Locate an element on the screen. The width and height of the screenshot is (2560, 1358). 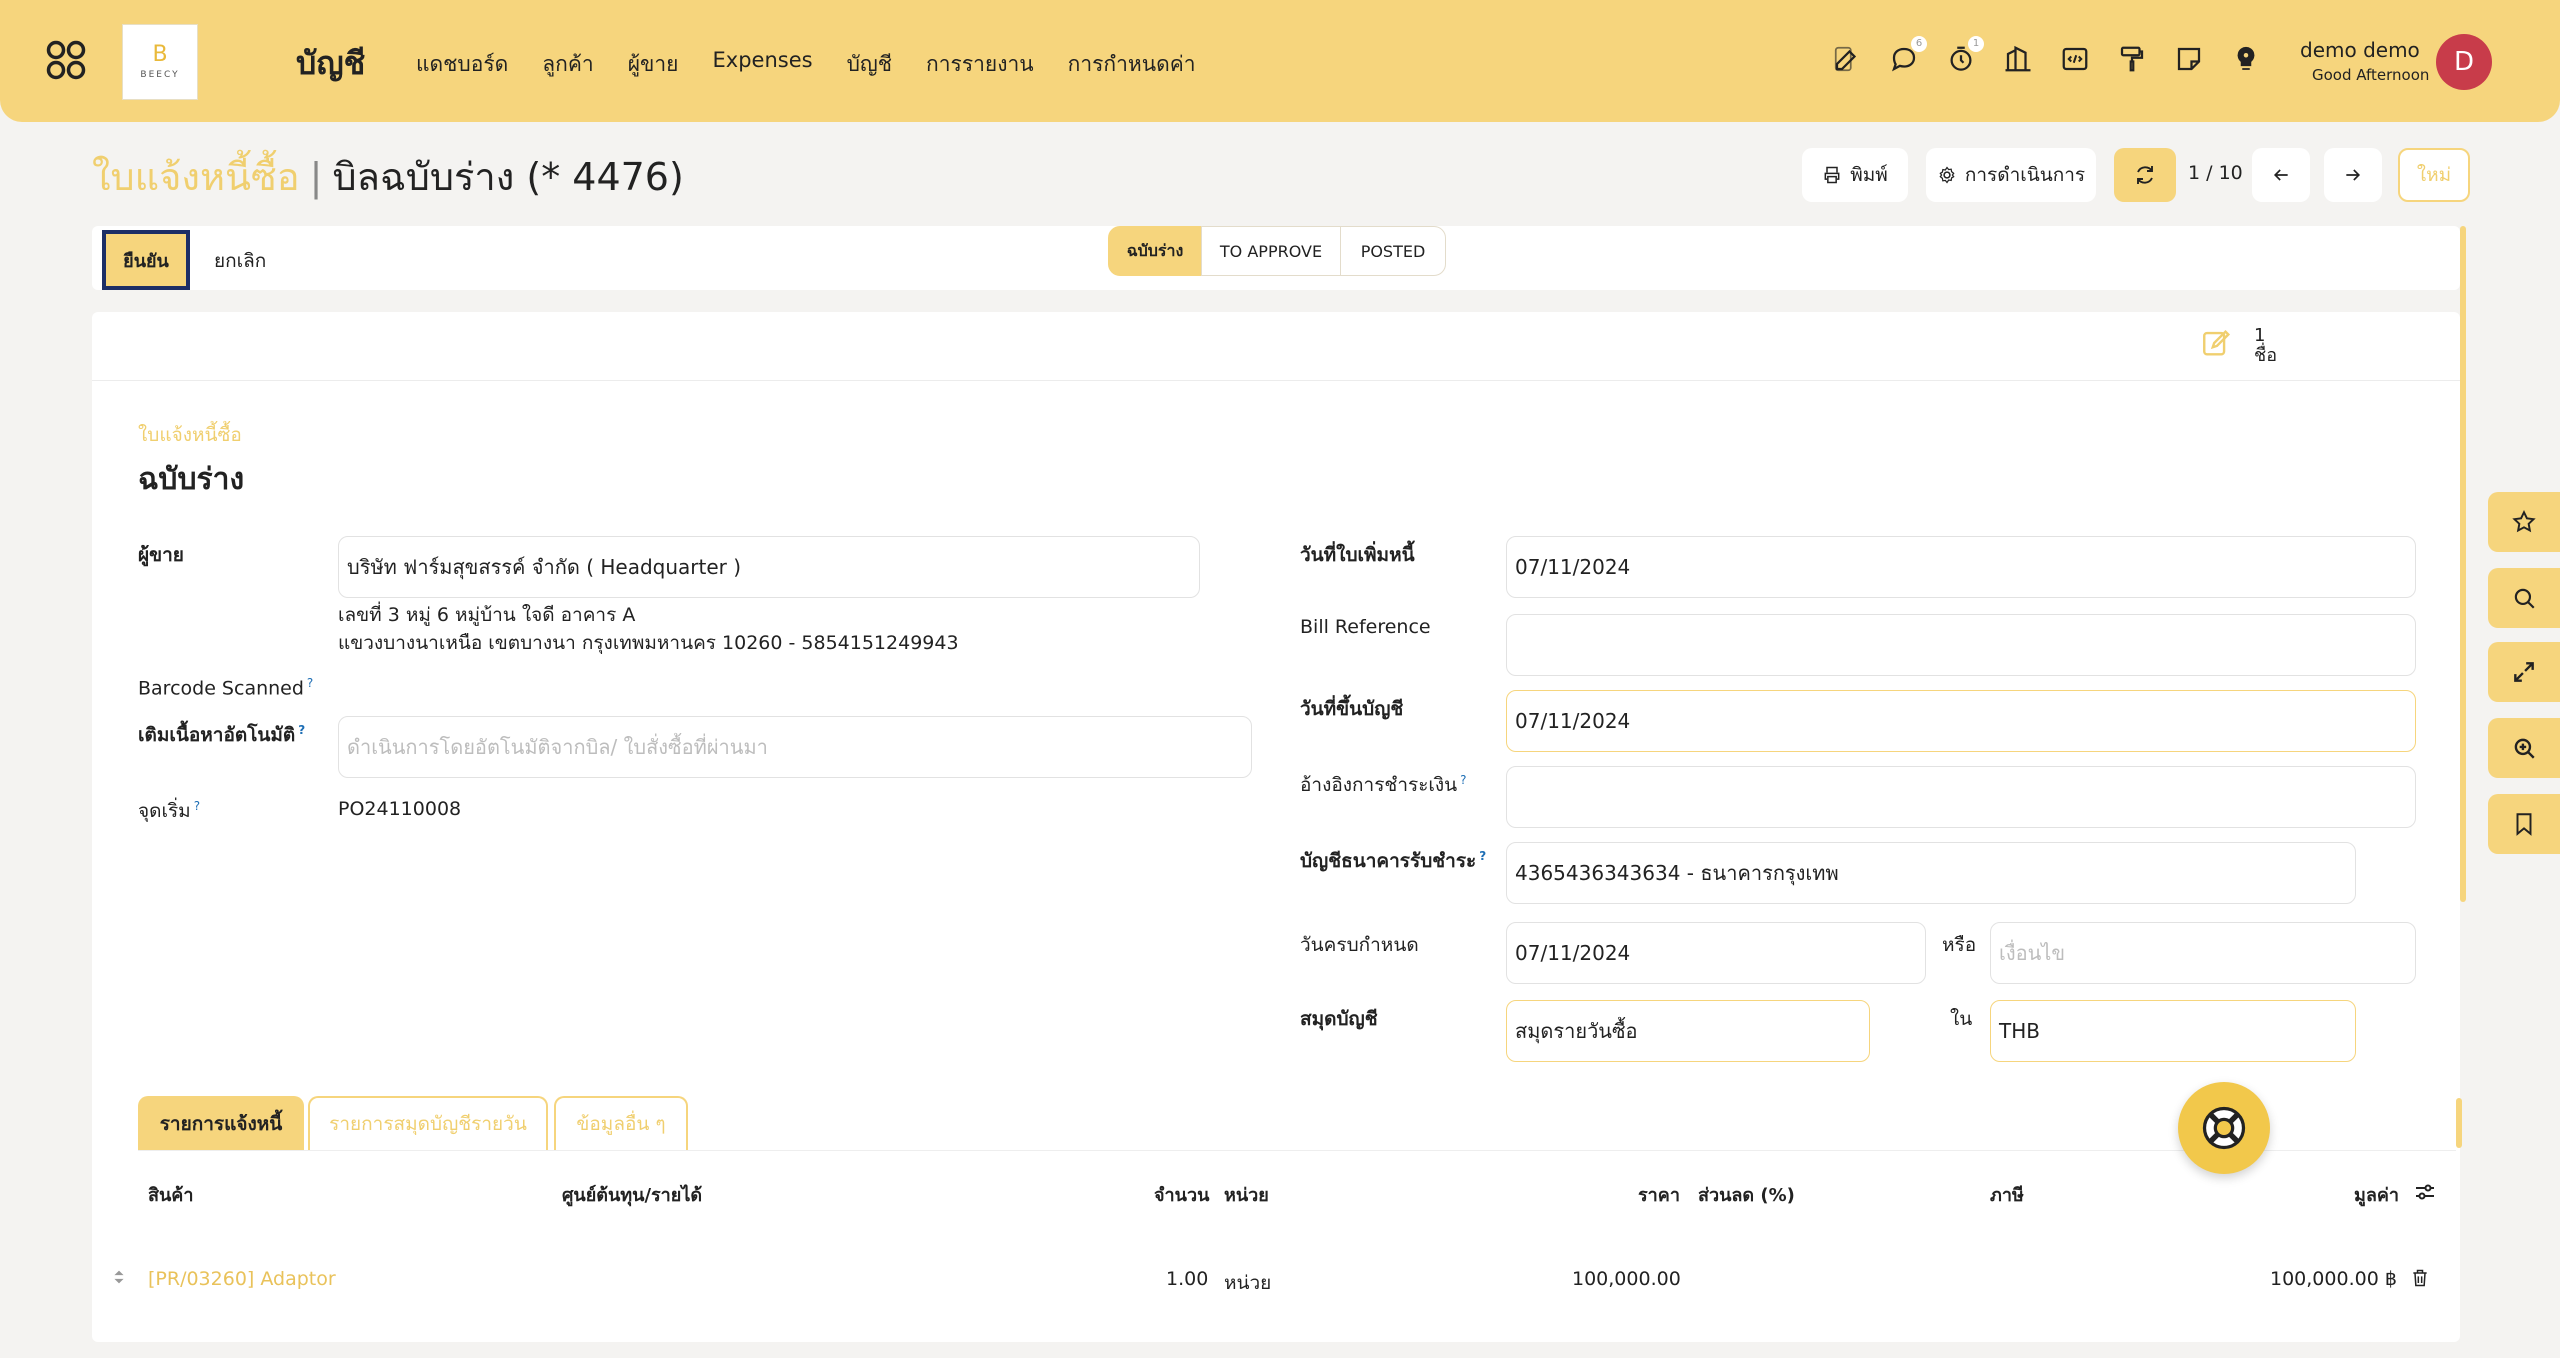
search-tool is located at coordinates (2524, 598).